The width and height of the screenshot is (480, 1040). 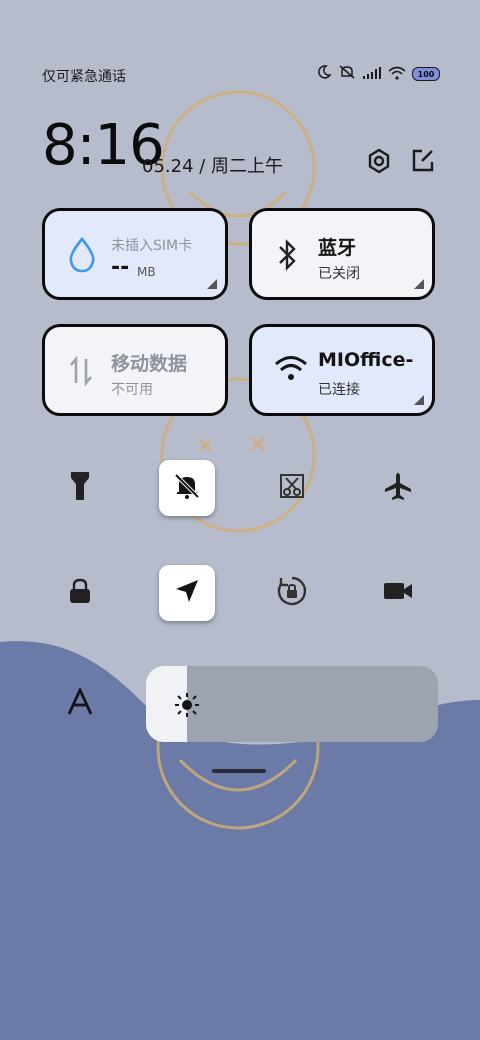 I want to click on screen-record-toggle, so click(x=398, y=593).